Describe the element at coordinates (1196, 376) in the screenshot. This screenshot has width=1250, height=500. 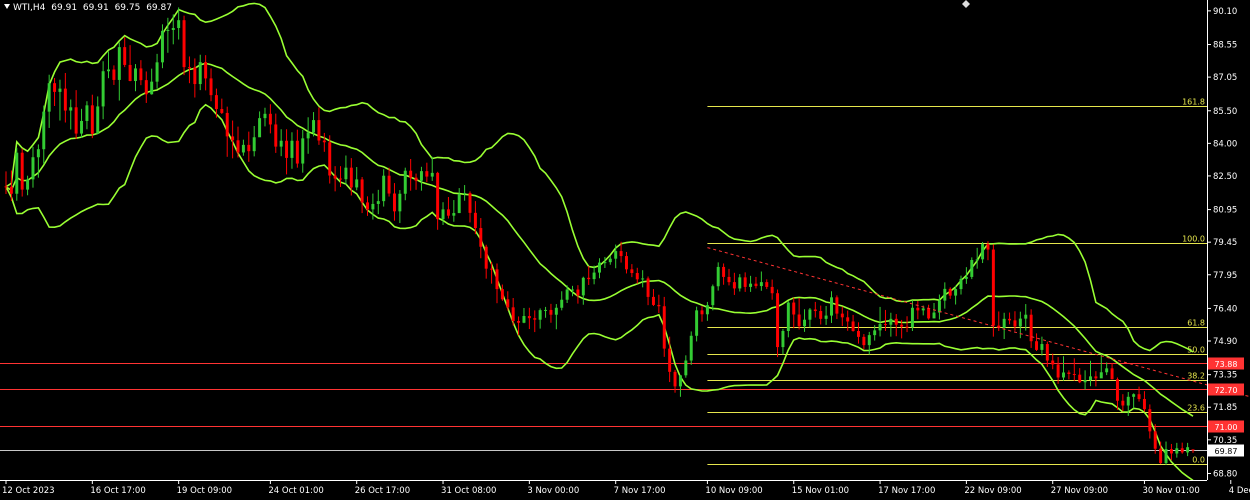
I see `fibo-label: 38.2` at that location.